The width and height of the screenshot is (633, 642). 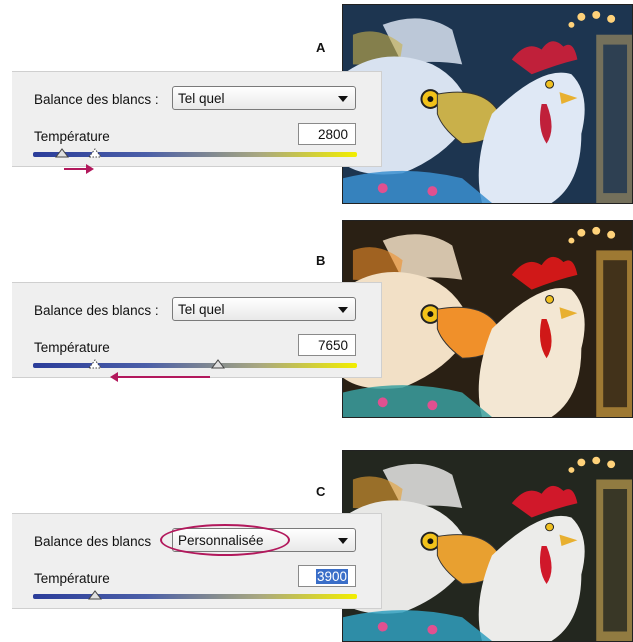 What do you see at coordinates (321, 47) in the screenshot?
I see `example-letter: A` at bounding box center [321, 47].